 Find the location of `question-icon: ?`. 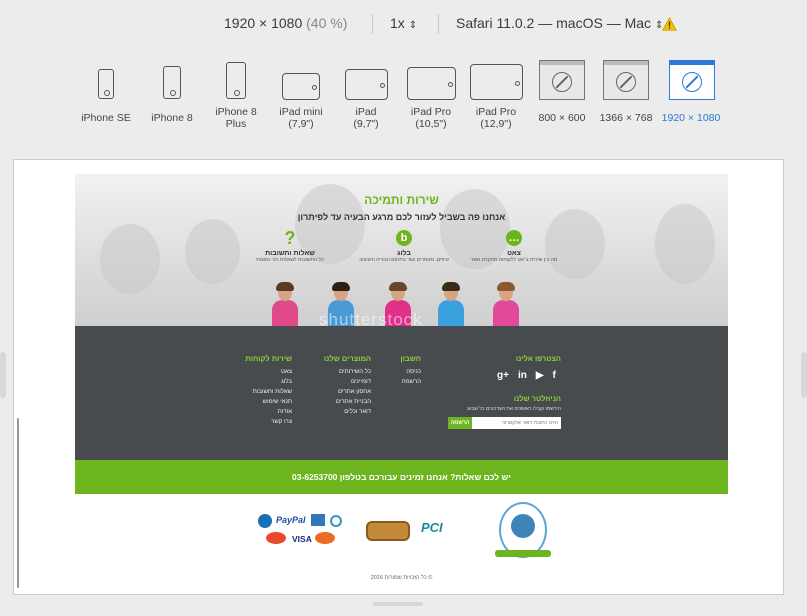

question-icon: ? is located at coordinates (290, 238).